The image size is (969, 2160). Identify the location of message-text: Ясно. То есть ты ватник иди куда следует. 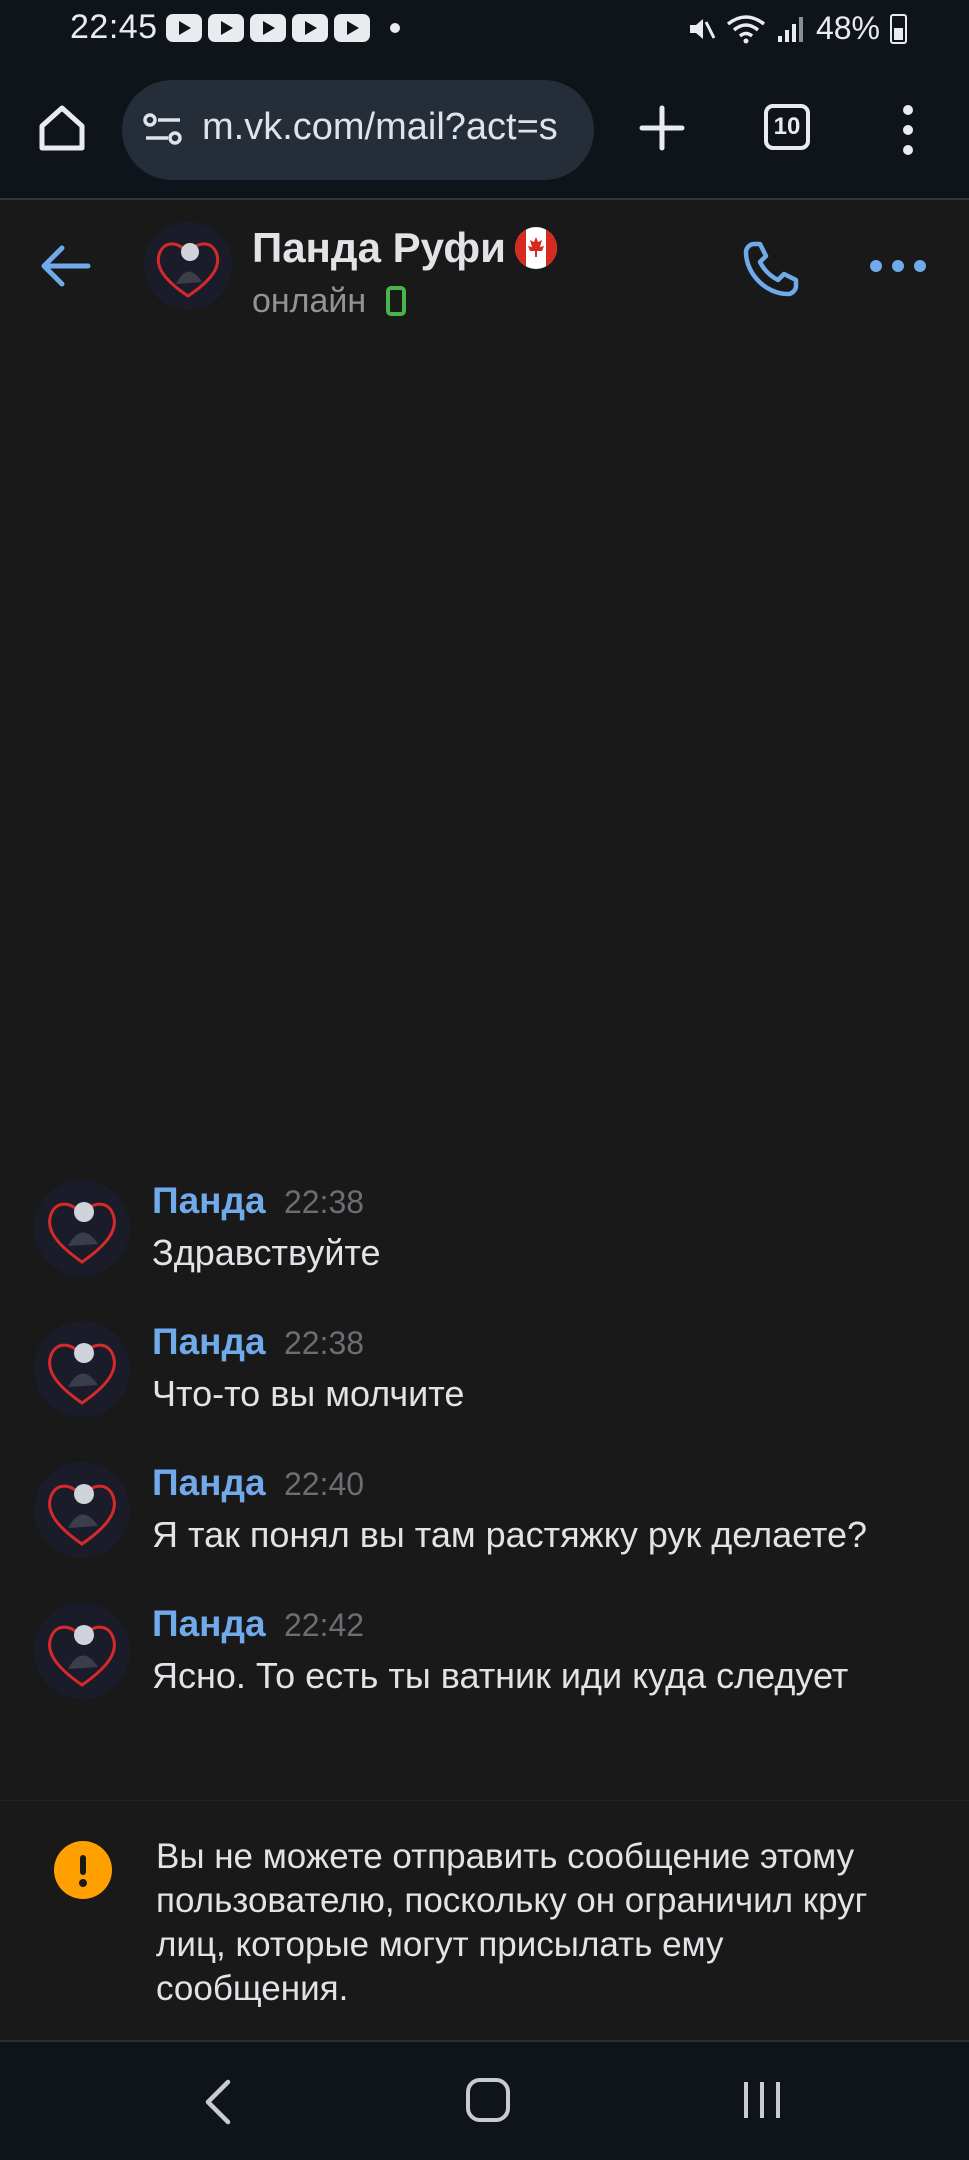
(500, 1675).